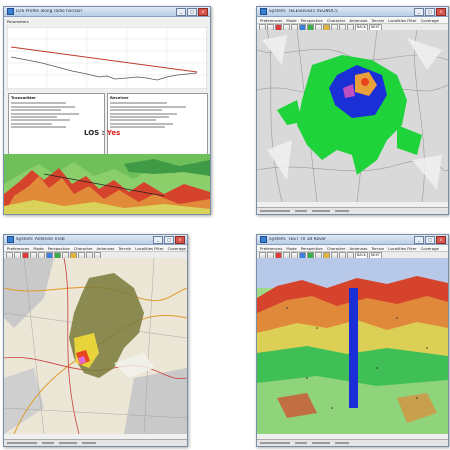 This screenshot has height=450, width=450. I want to click on los-value: Yes, so click(113, 133).